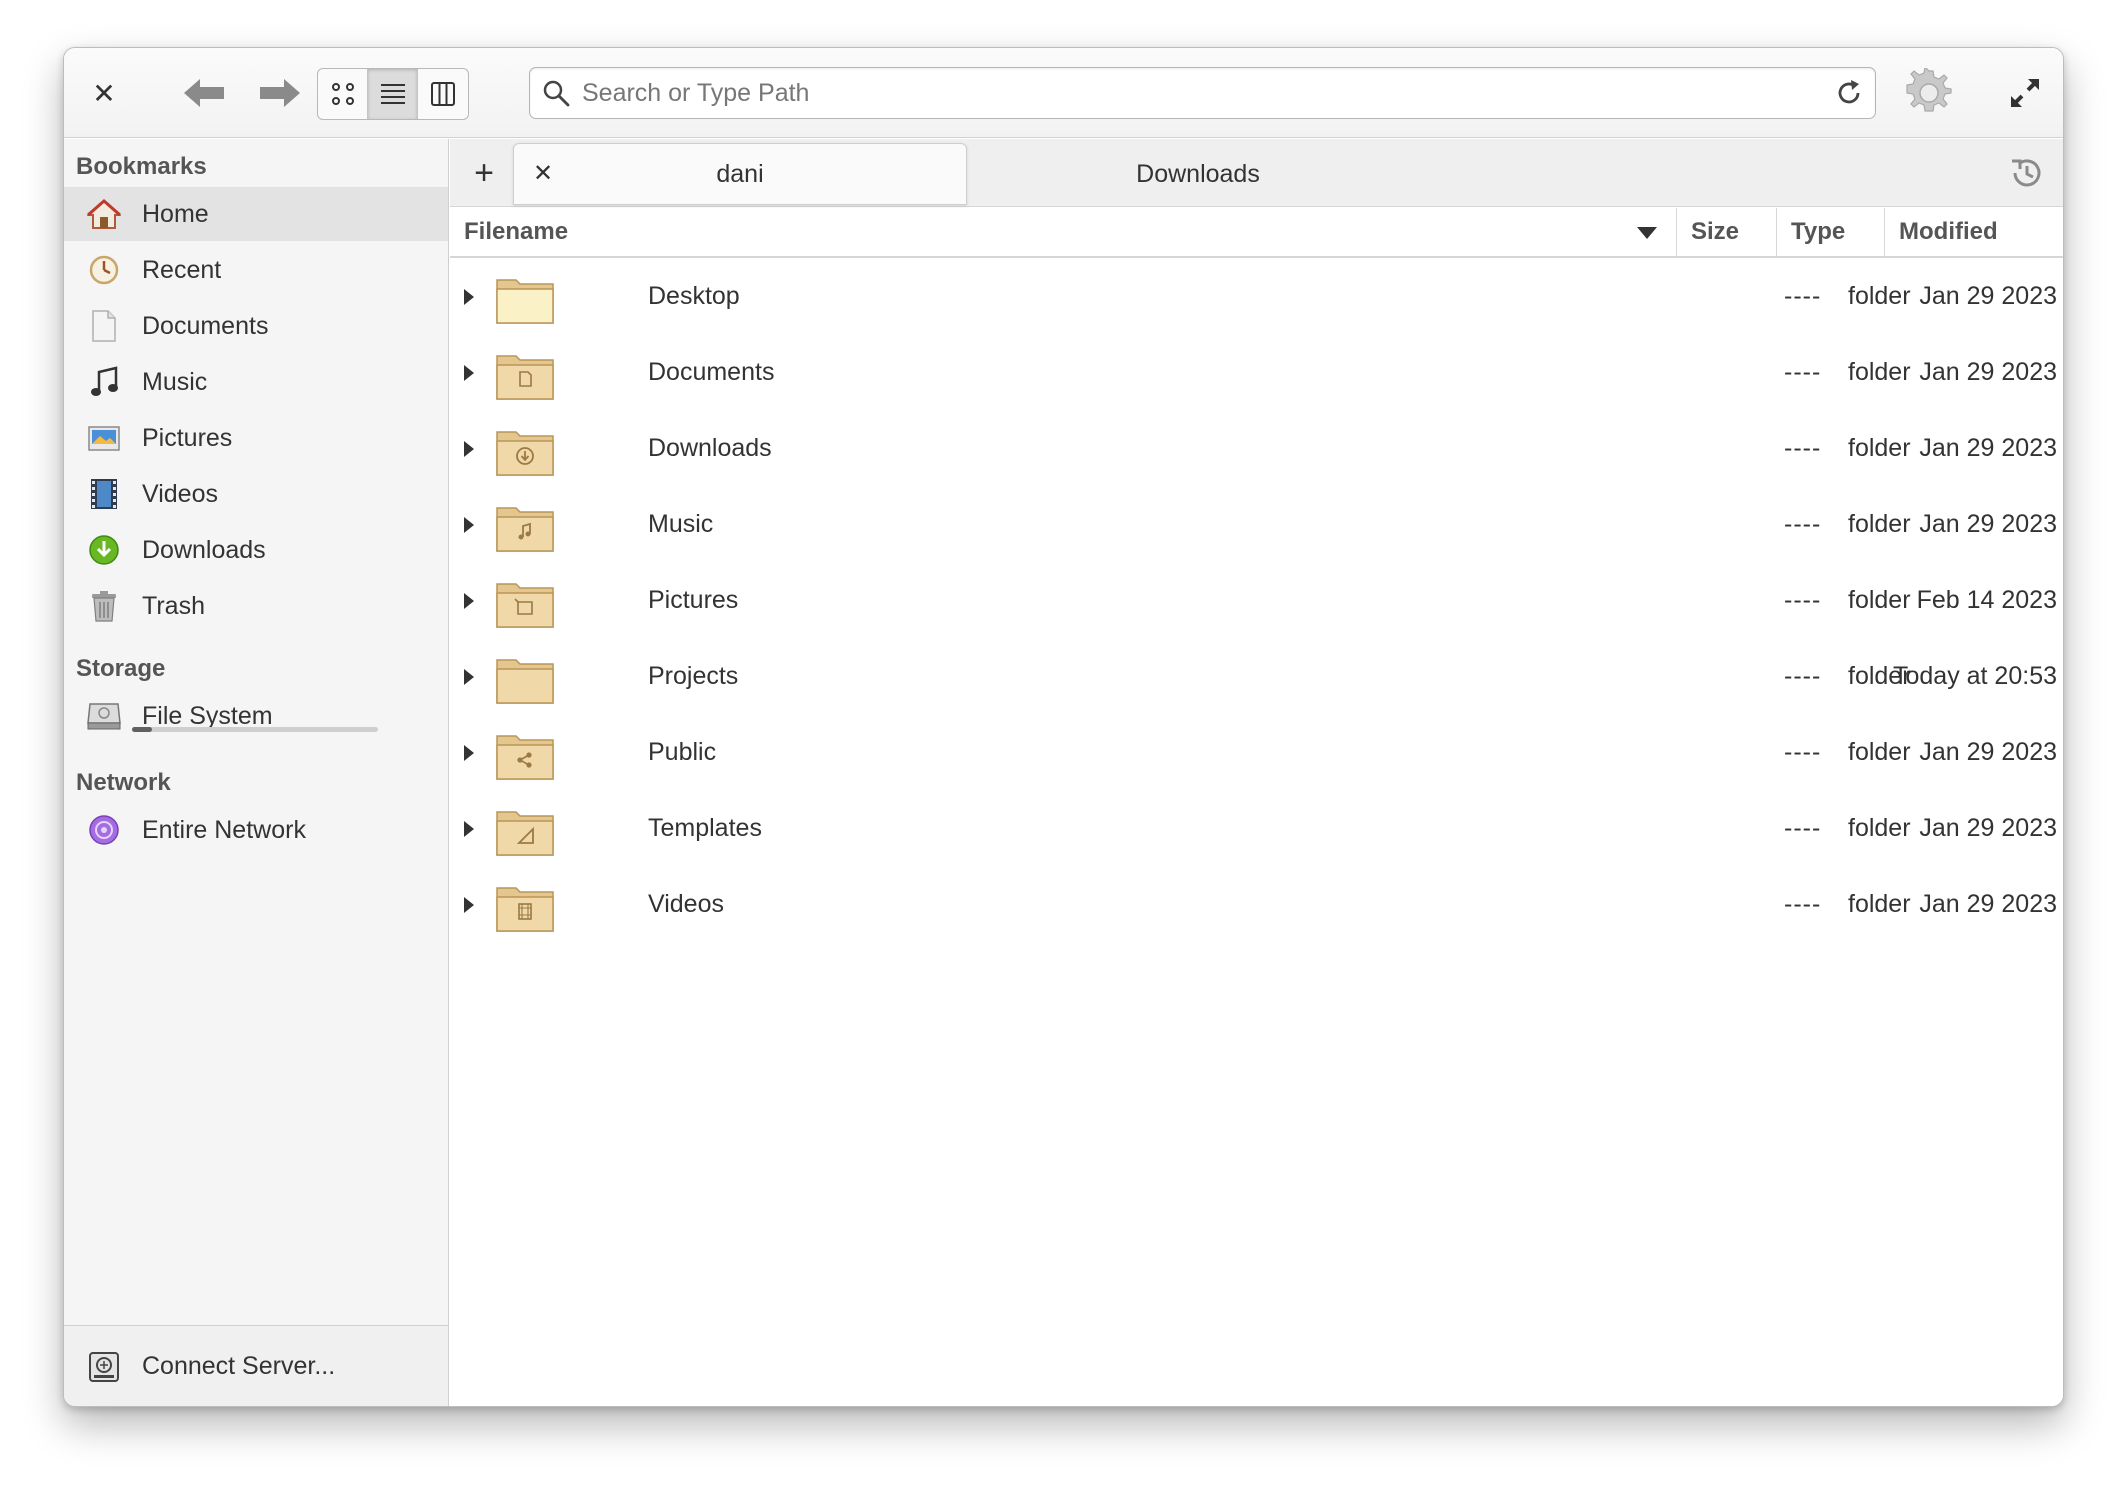  I want to click on sidebar-item-label: Home, so click(175, 213).